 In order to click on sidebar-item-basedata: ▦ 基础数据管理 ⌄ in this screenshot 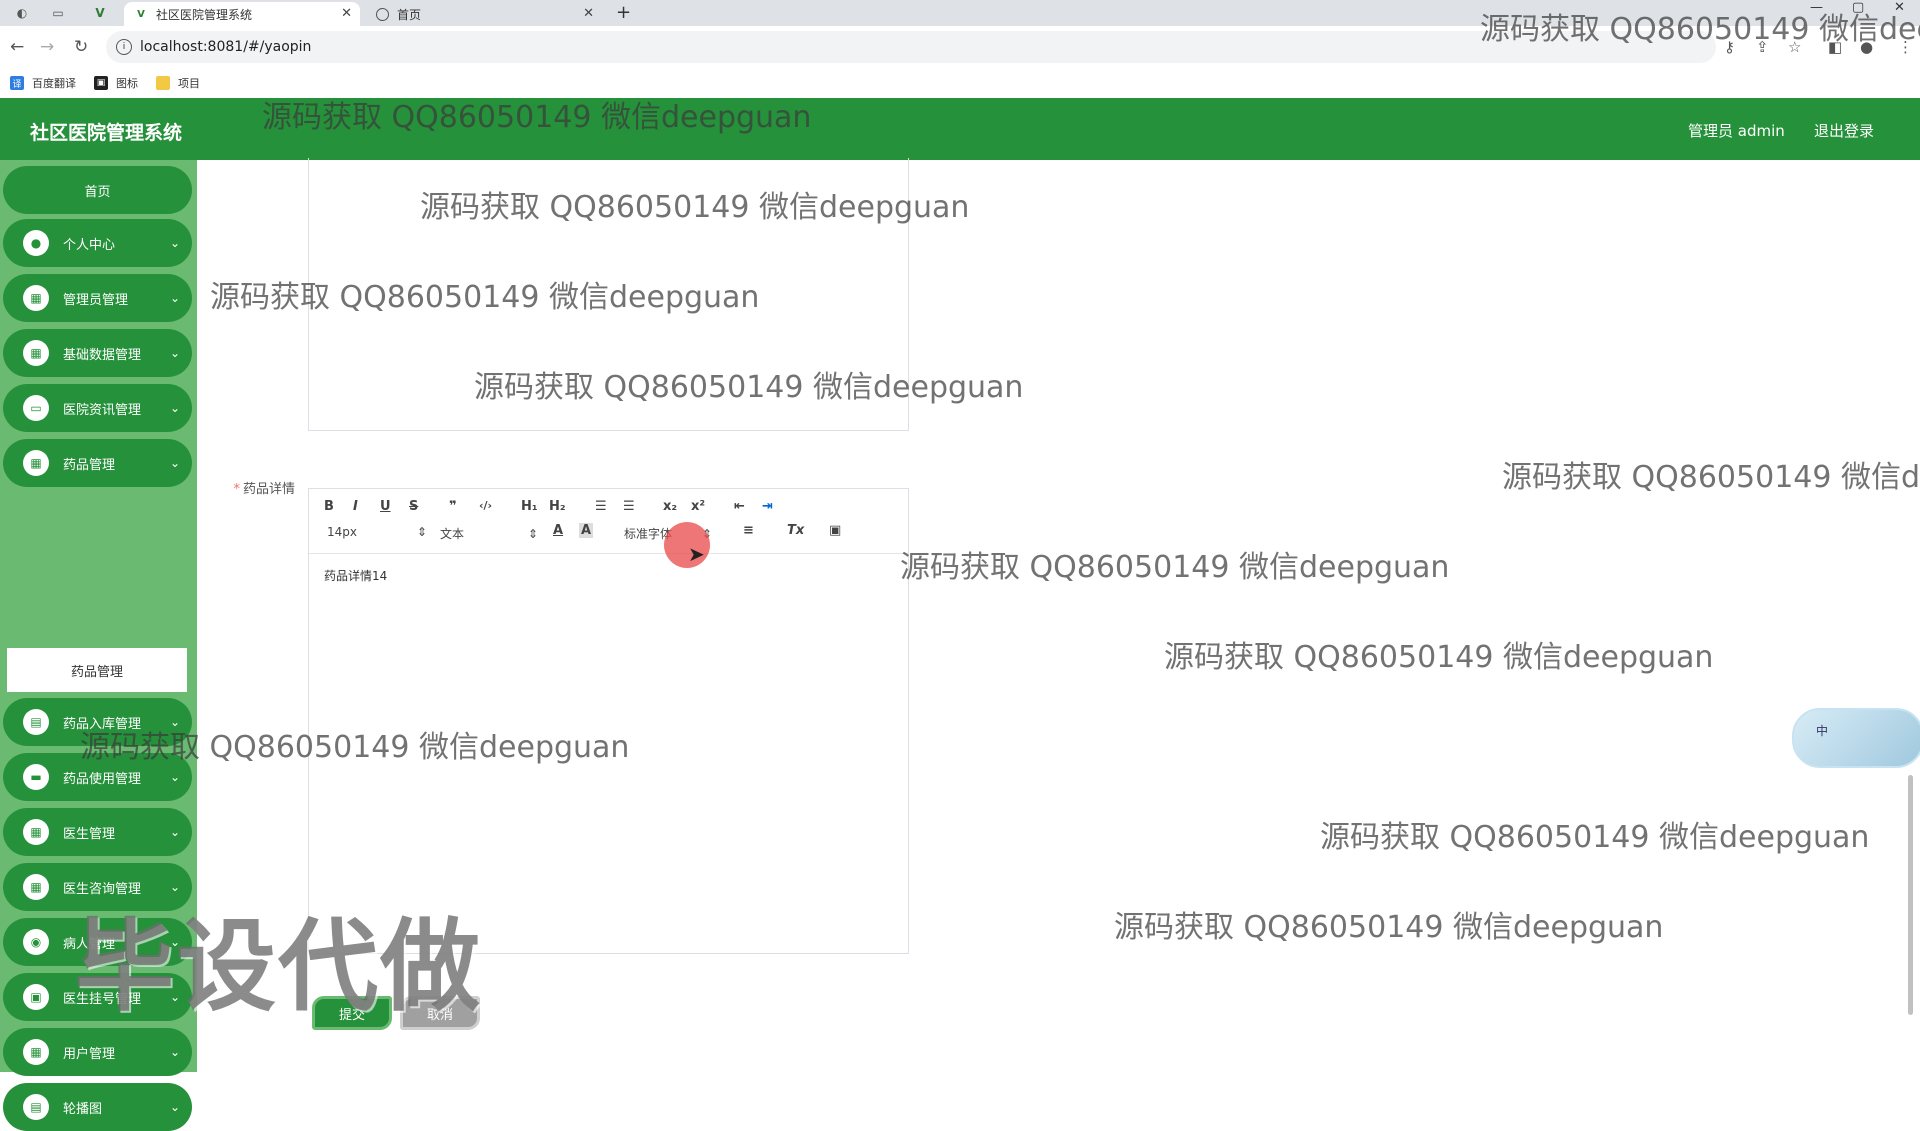, I will do `click(97, 353)`.